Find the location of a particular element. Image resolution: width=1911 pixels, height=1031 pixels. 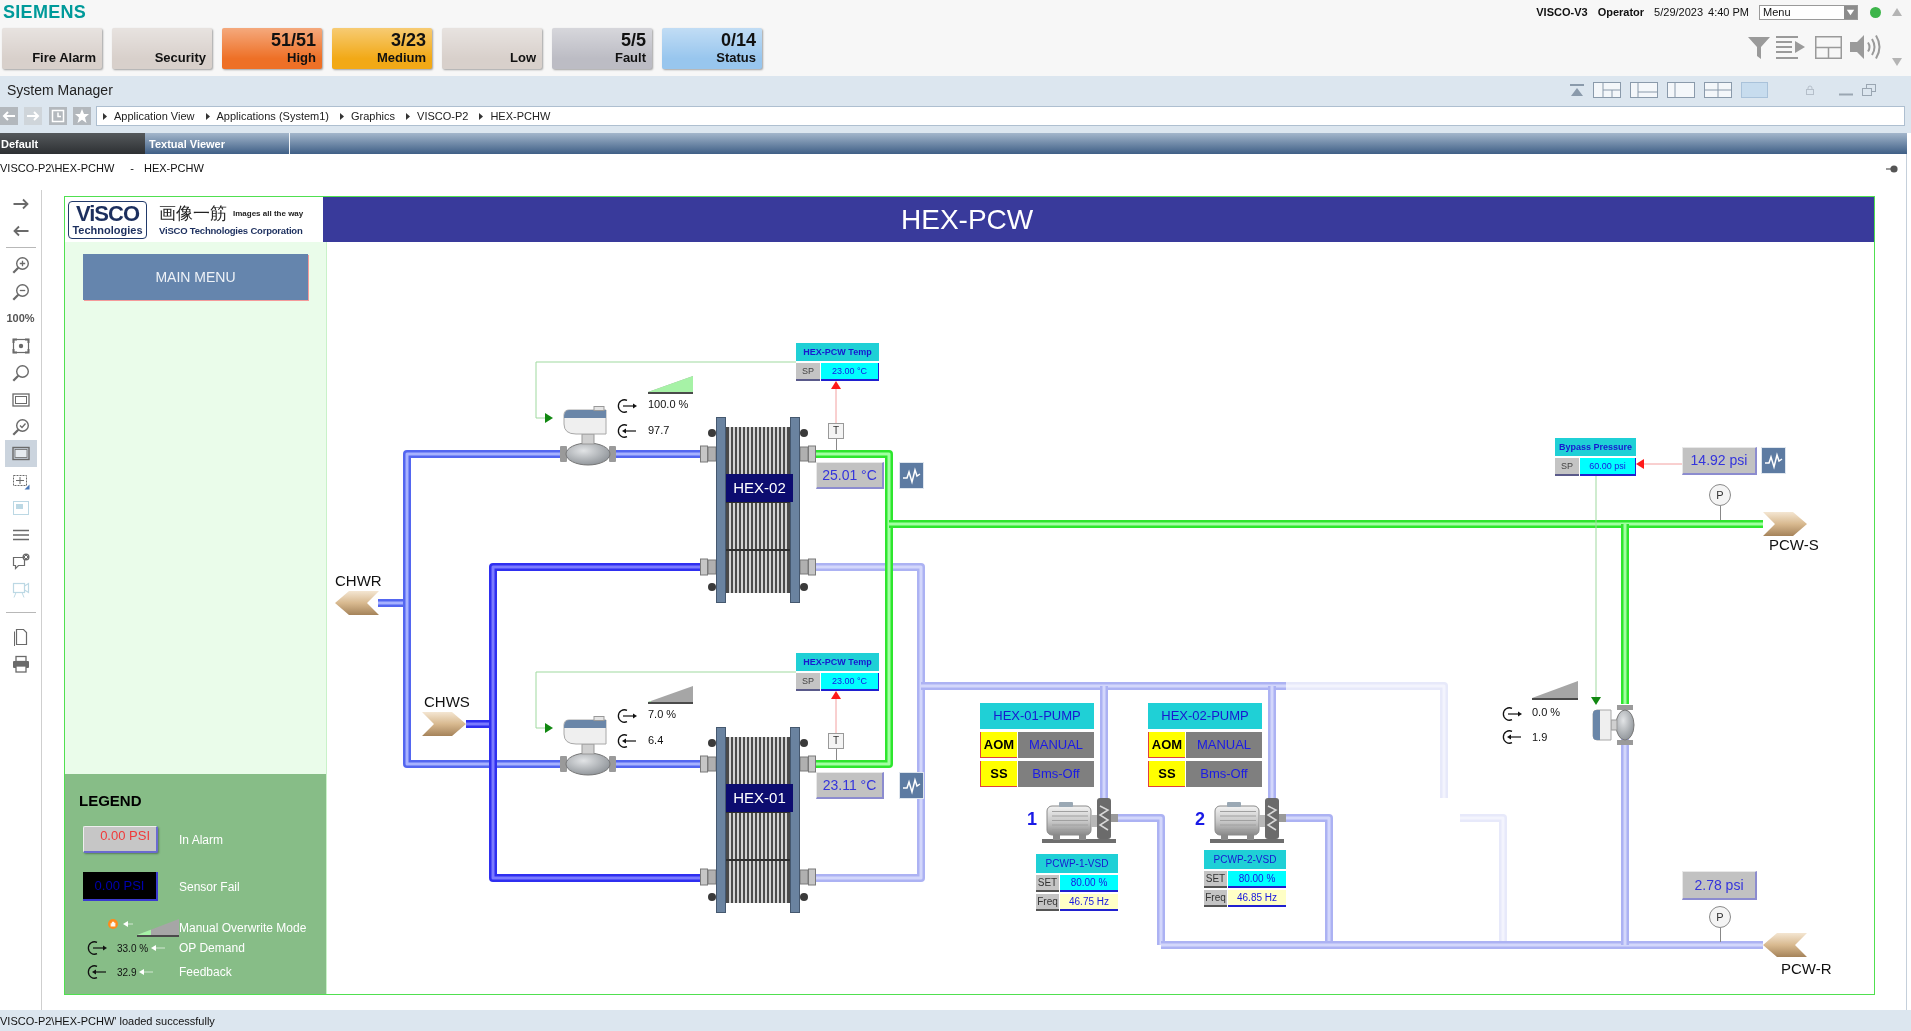

lock-icon is located at coordinates (1810, 90).